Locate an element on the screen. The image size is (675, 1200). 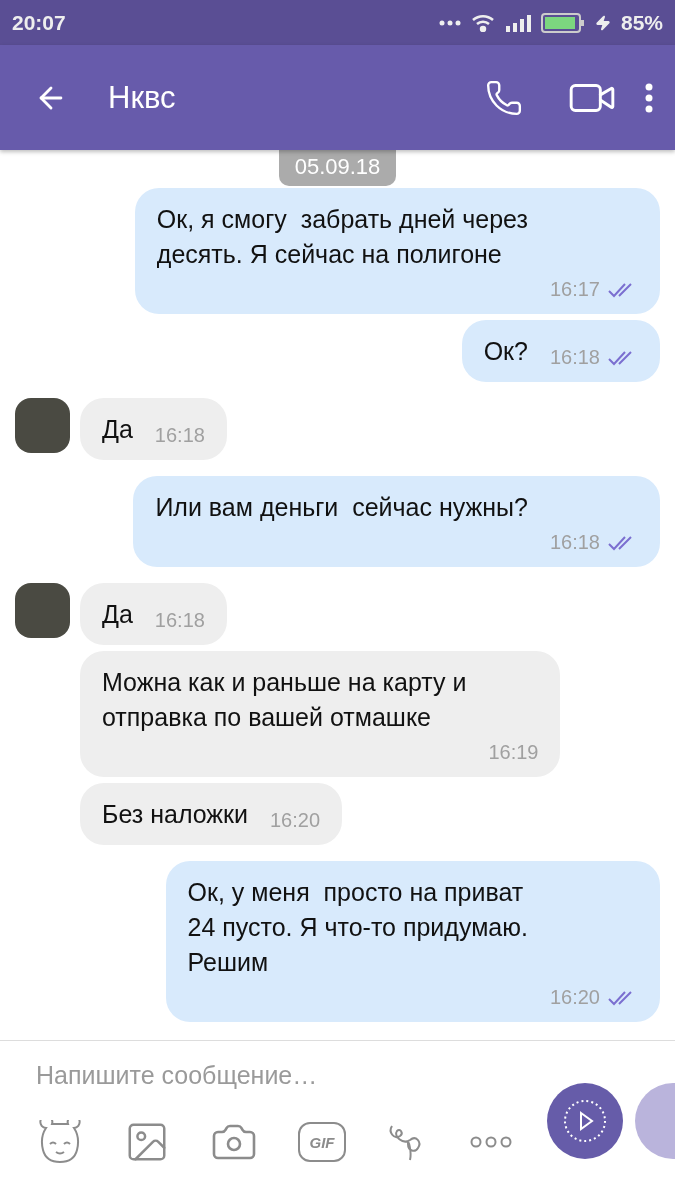
more-vertical-icon is located at coordinates (649, 97).